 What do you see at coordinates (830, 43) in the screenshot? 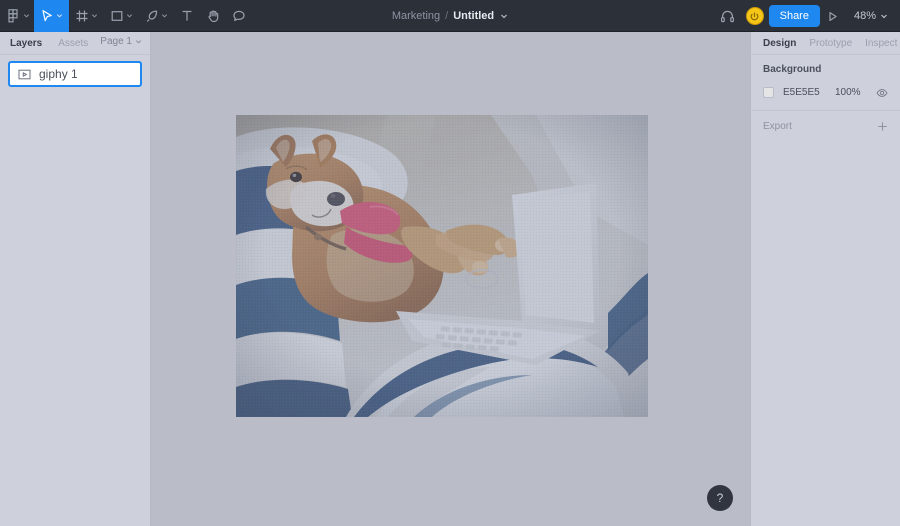
I see `tab-prototype: Prototype` at bounding box center [830, 43].